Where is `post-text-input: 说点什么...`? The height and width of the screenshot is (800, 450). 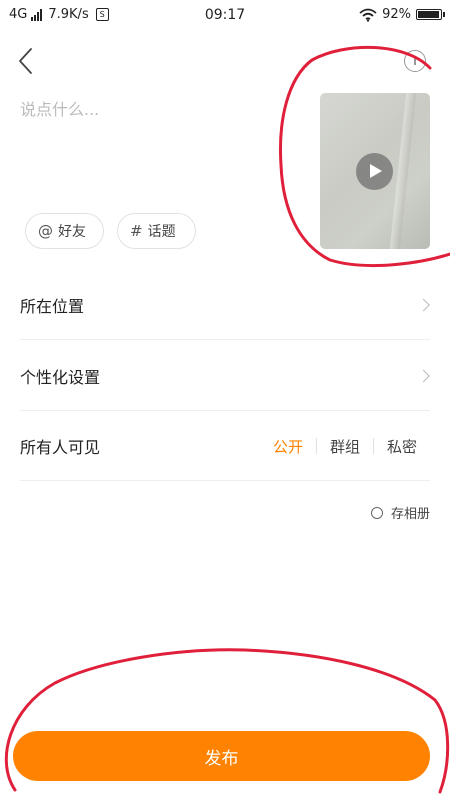 post-text-input: 说点什么... is located at coordinates (59, 108).